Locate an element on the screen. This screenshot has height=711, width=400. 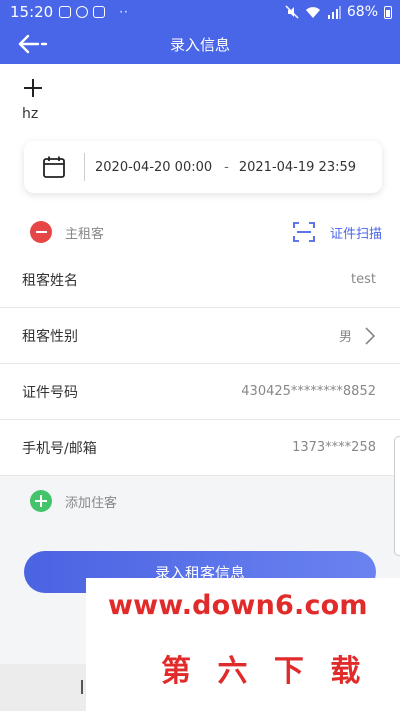
wifi-icon is located at coordinates (312, 12).